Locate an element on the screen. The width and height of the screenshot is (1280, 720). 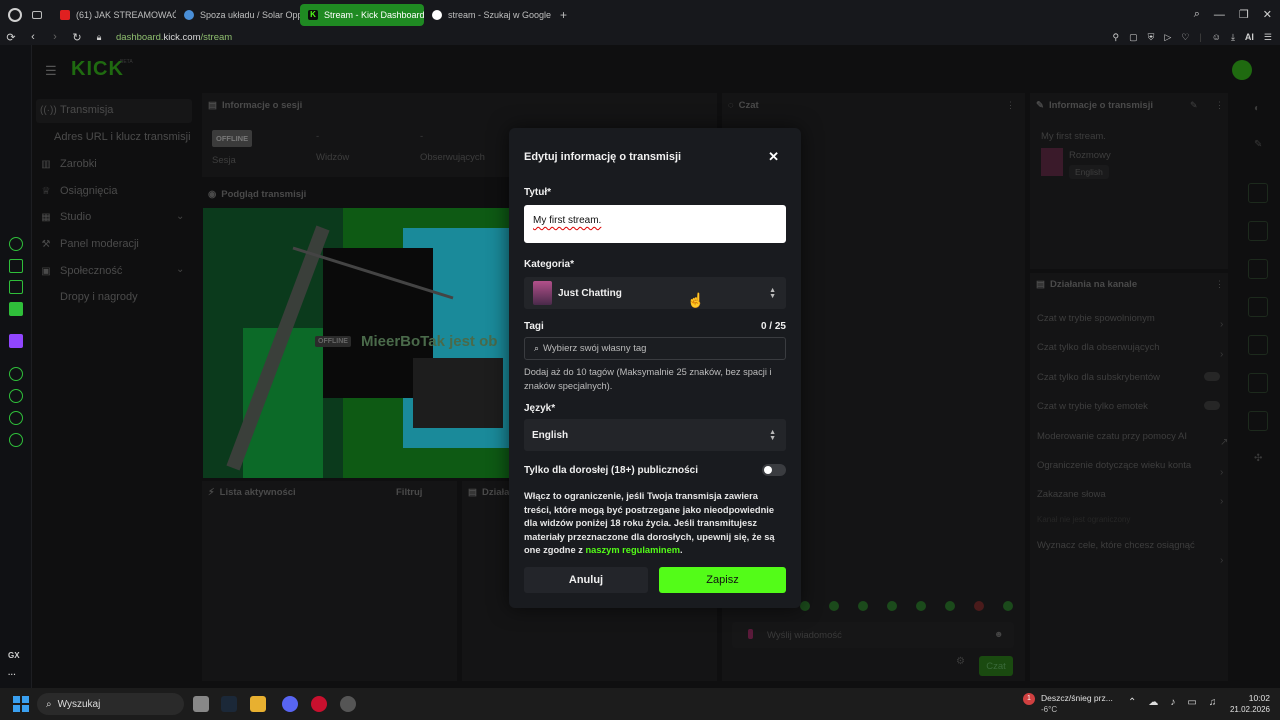
nav-item-dropy: Dropy i nagrody is located at coordinates (89, 297).